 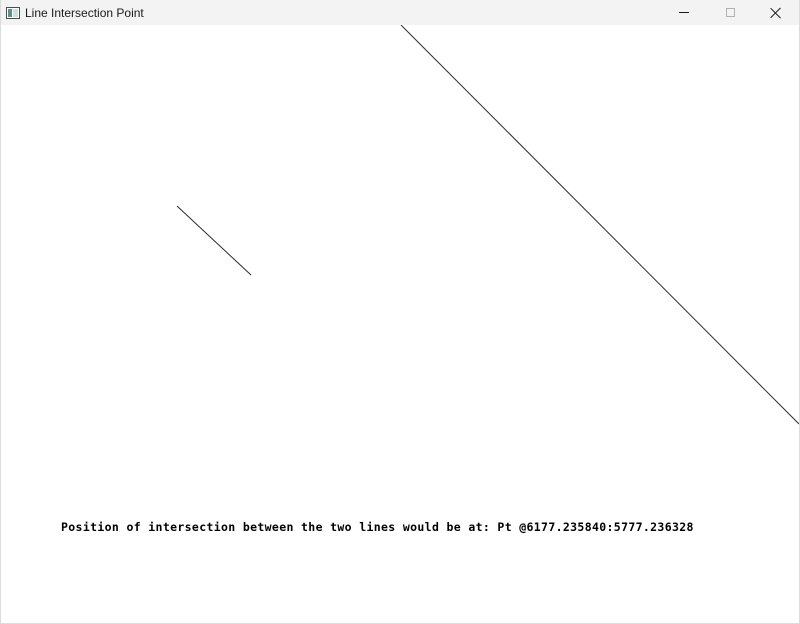 I want to click on maximize-icon, so click(x=730, y=12).